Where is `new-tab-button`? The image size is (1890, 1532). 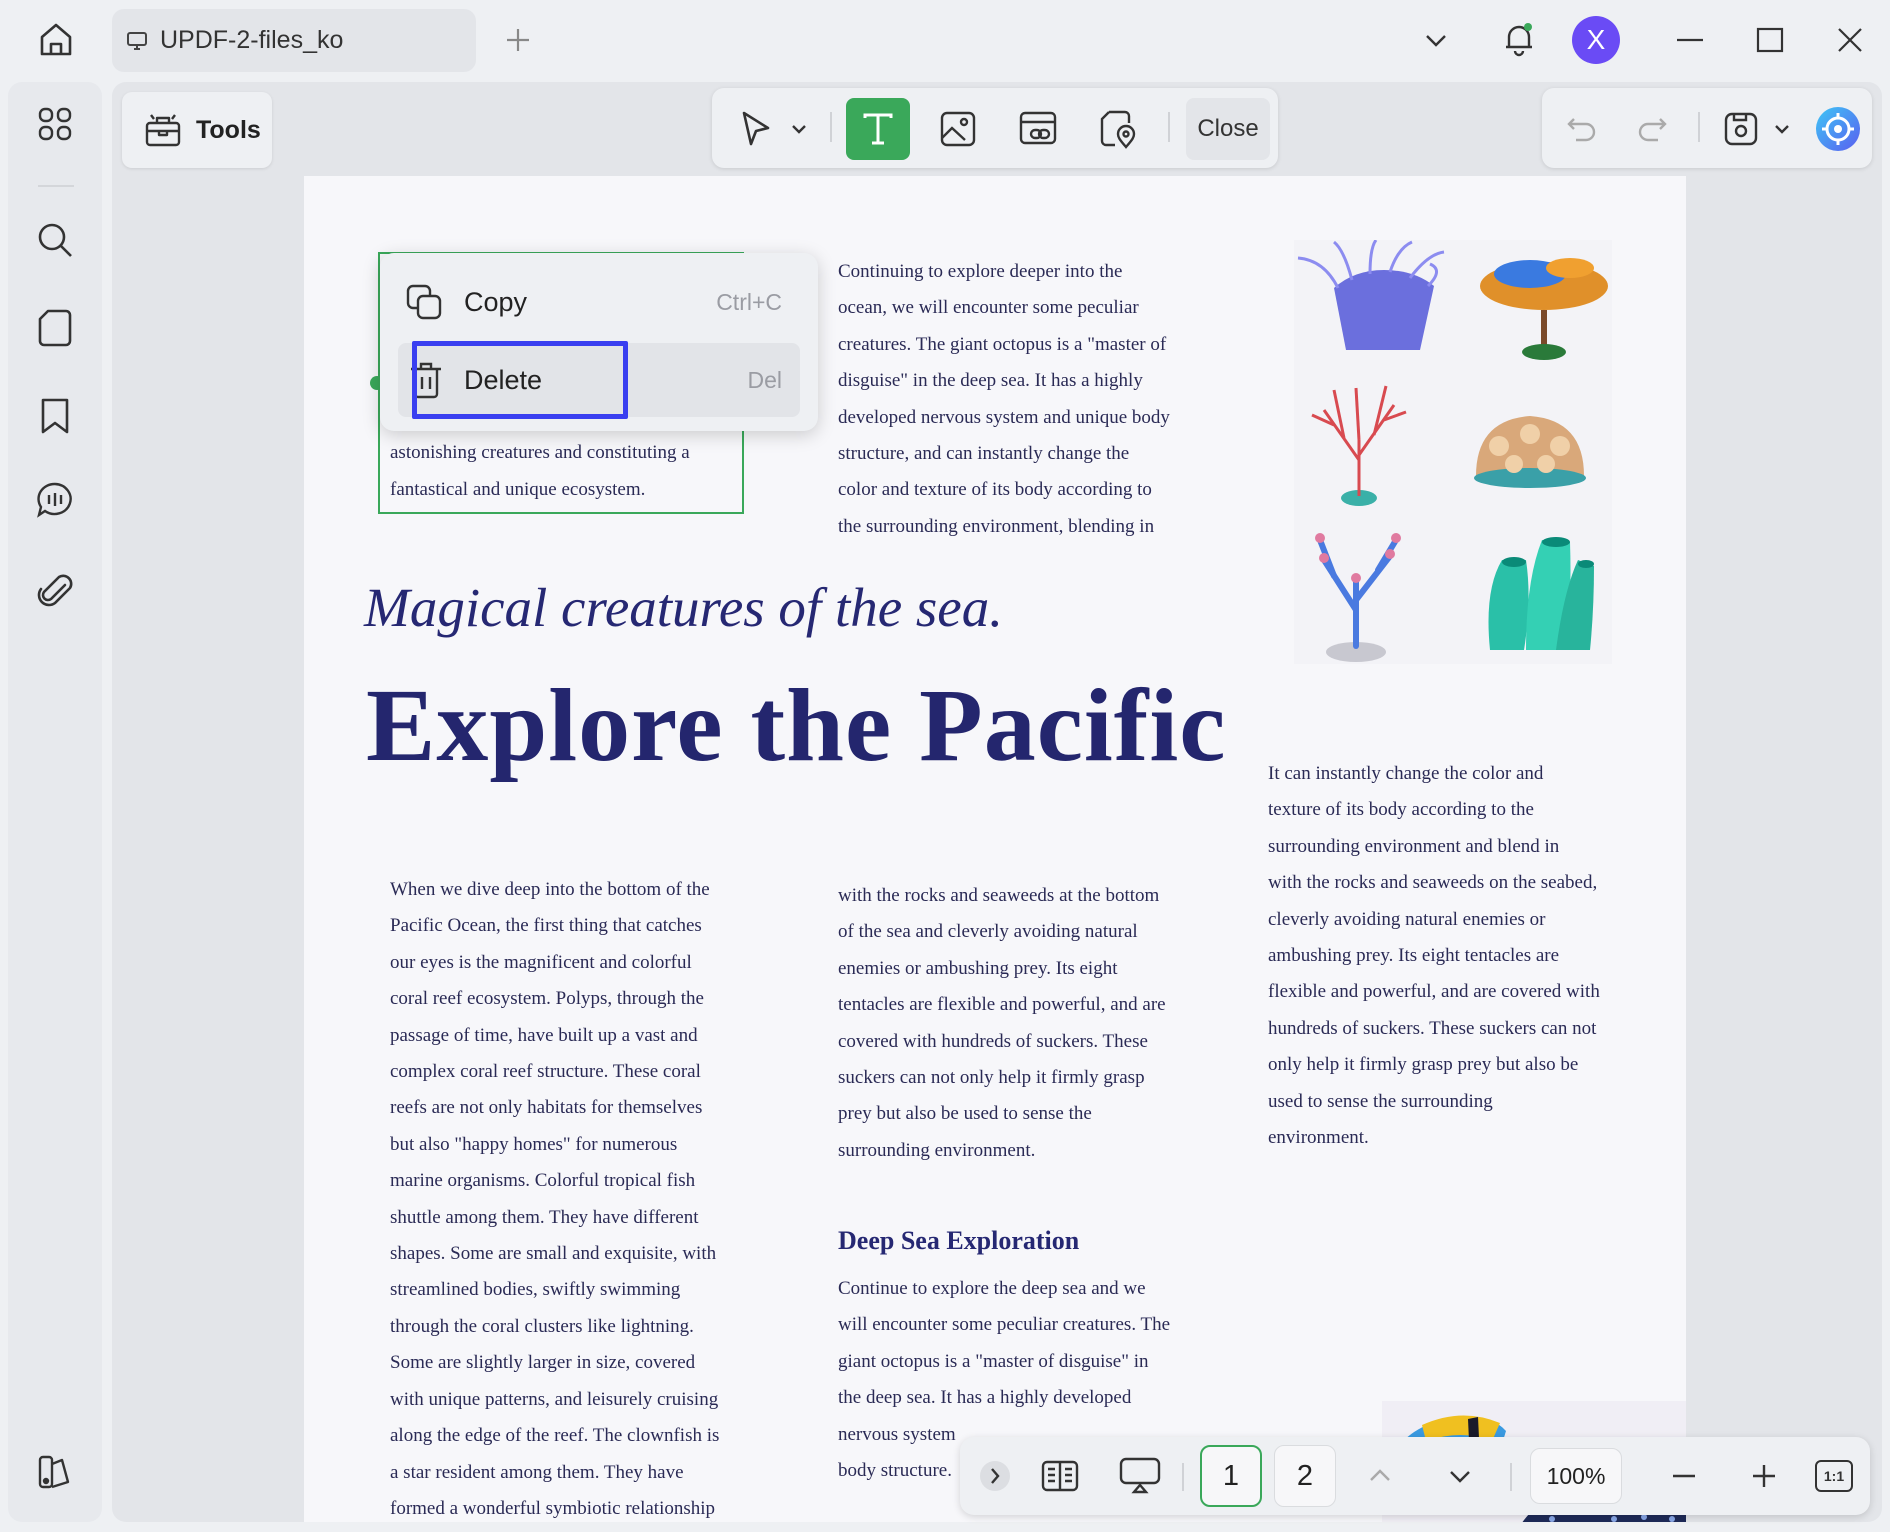 new-tab-button is located at coordinates (518, 40).